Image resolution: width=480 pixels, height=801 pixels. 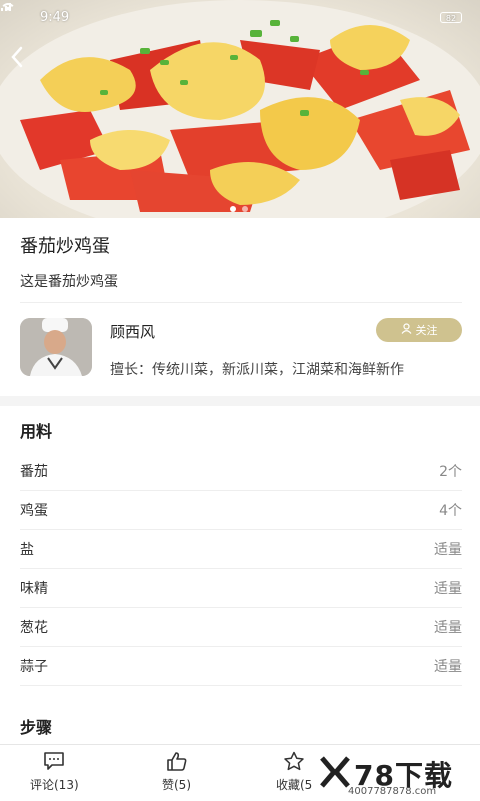 I want to click on divider, so click(x=241, y=302).